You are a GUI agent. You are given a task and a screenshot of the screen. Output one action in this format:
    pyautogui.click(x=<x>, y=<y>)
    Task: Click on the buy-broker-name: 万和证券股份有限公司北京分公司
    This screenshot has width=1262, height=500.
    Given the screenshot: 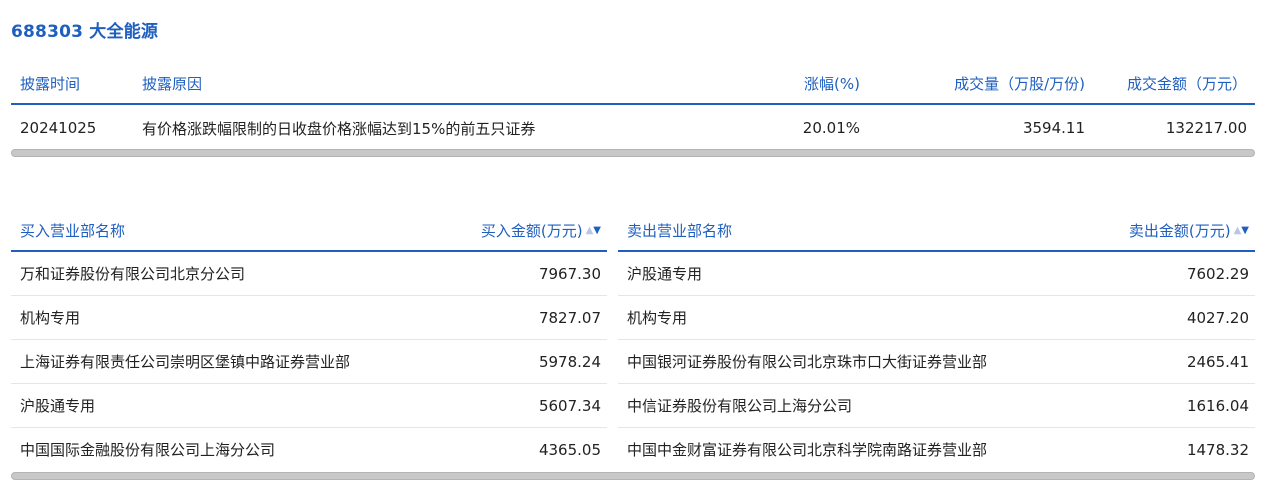 What is the action you would take?
    pyautogui.click(x=133, y=274)
    